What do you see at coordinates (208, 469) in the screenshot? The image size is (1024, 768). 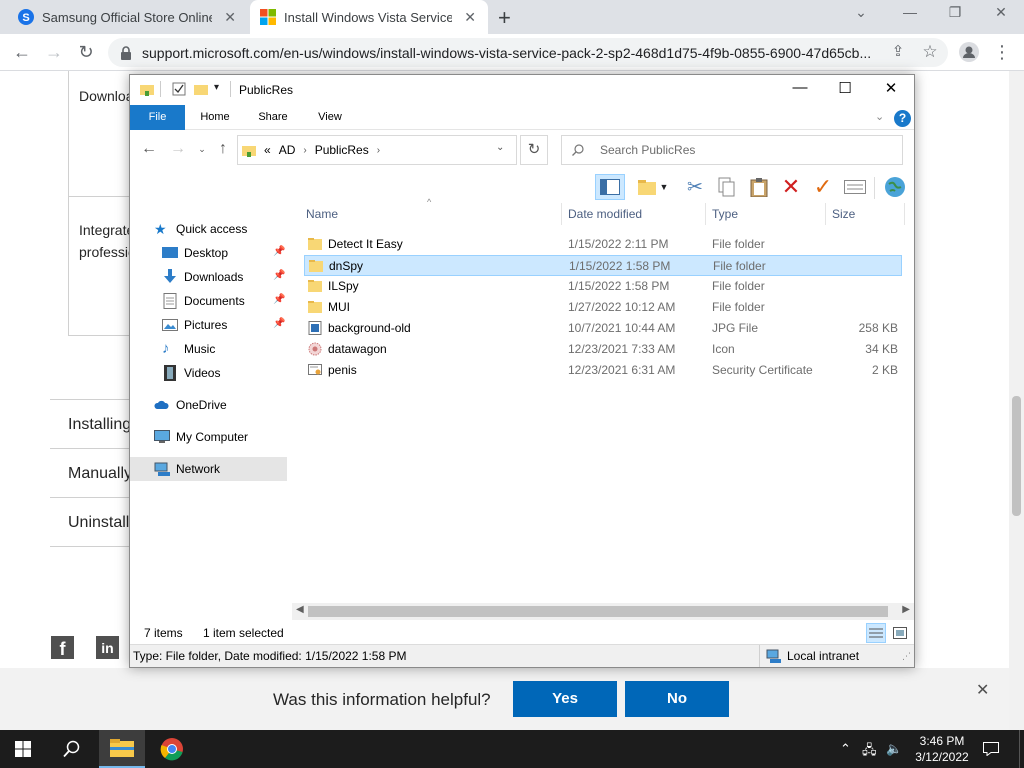 I see `nav-network: Network` at bounding box center [208, 469].